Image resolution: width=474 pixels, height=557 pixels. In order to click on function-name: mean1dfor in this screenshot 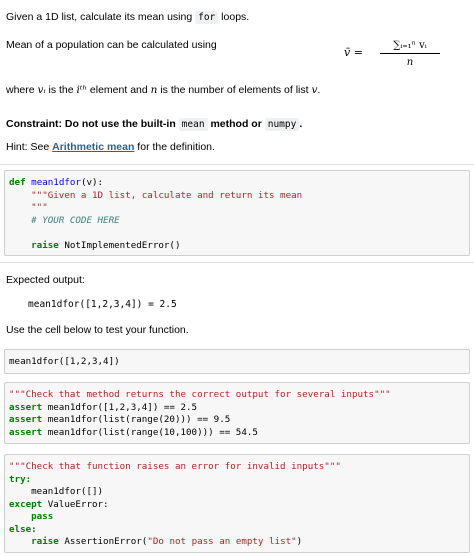, I will do `click(56, 182)`.